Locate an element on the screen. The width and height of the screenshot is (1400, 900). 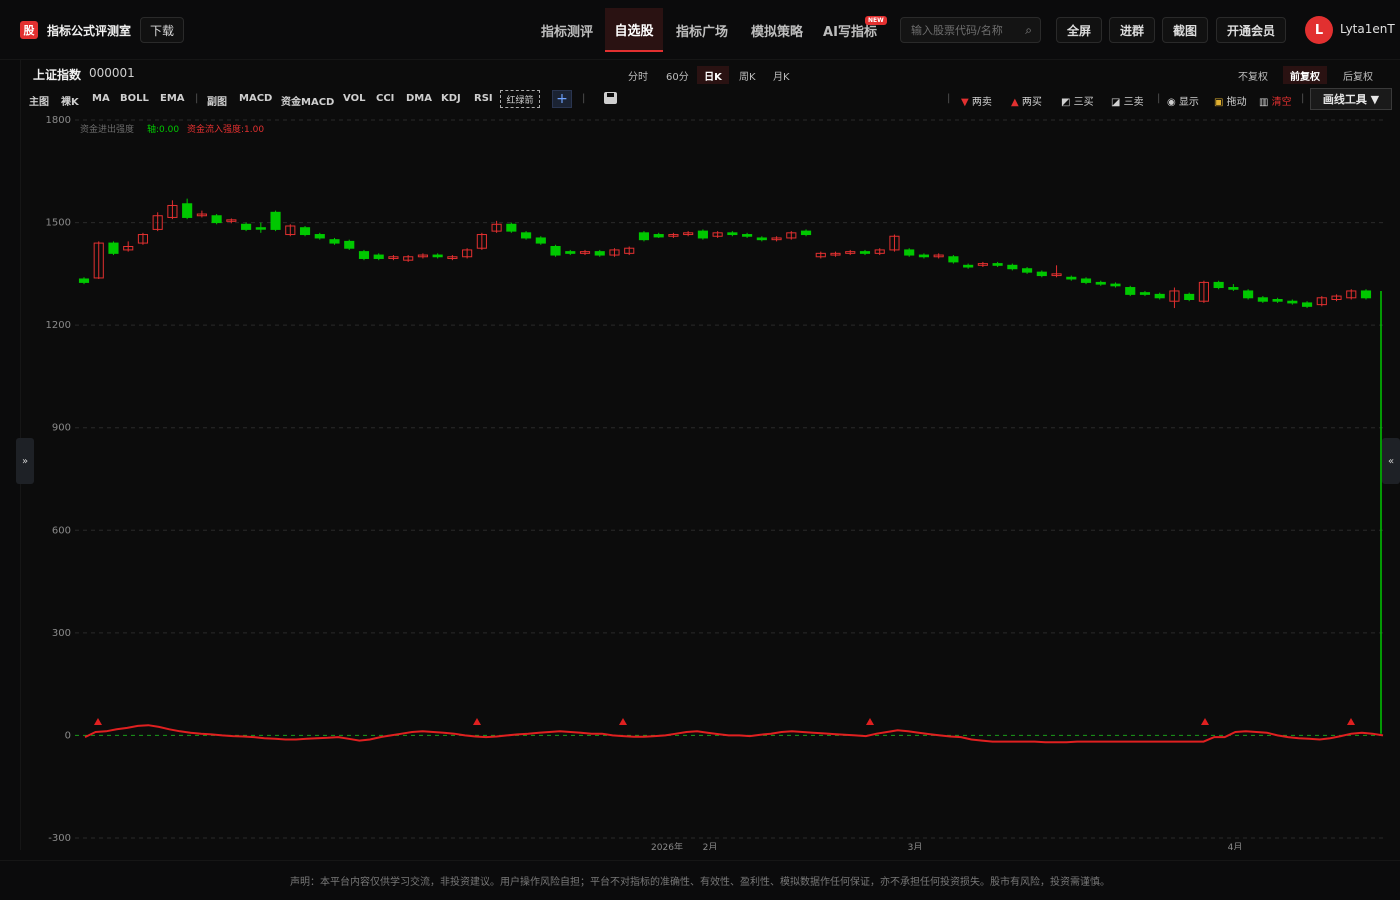
tool-buy3: ◩ 三买 is located at coordinates (1077, 100).